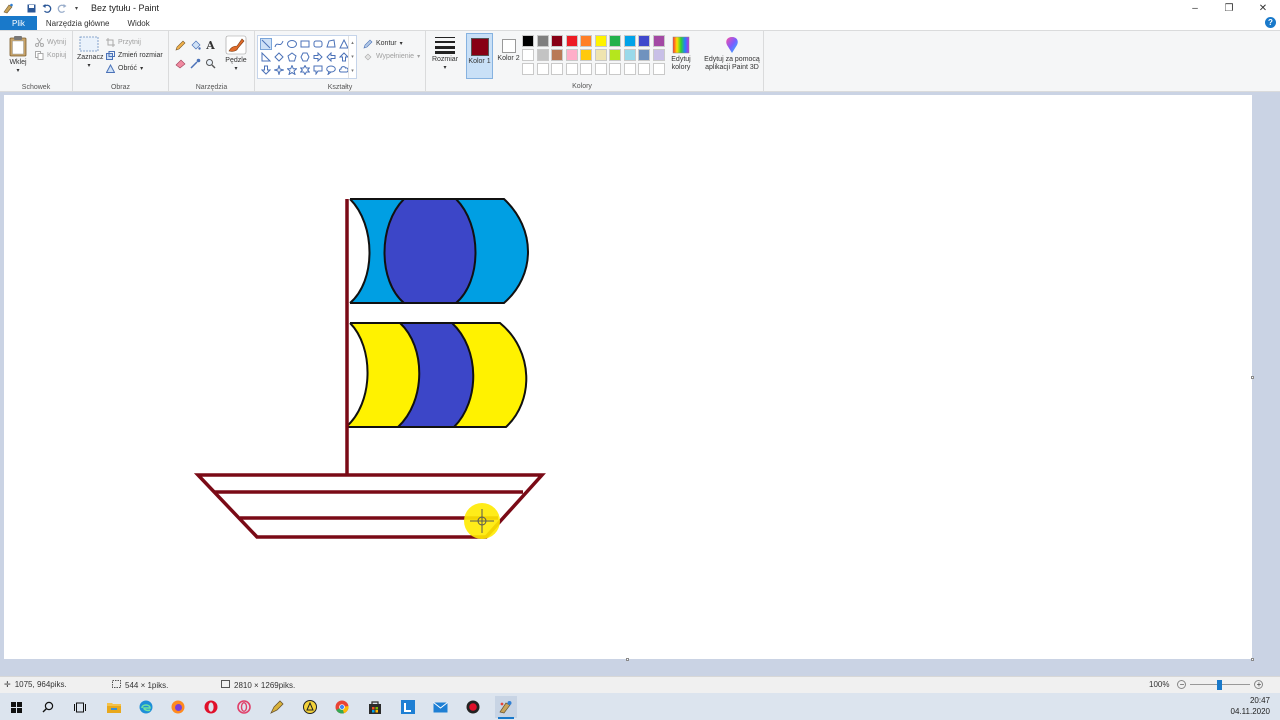 This screenshot has width=1280, height=720. Describe the element at coordinates (48, 707) in the screenshot. I see `search-icon` at that location.